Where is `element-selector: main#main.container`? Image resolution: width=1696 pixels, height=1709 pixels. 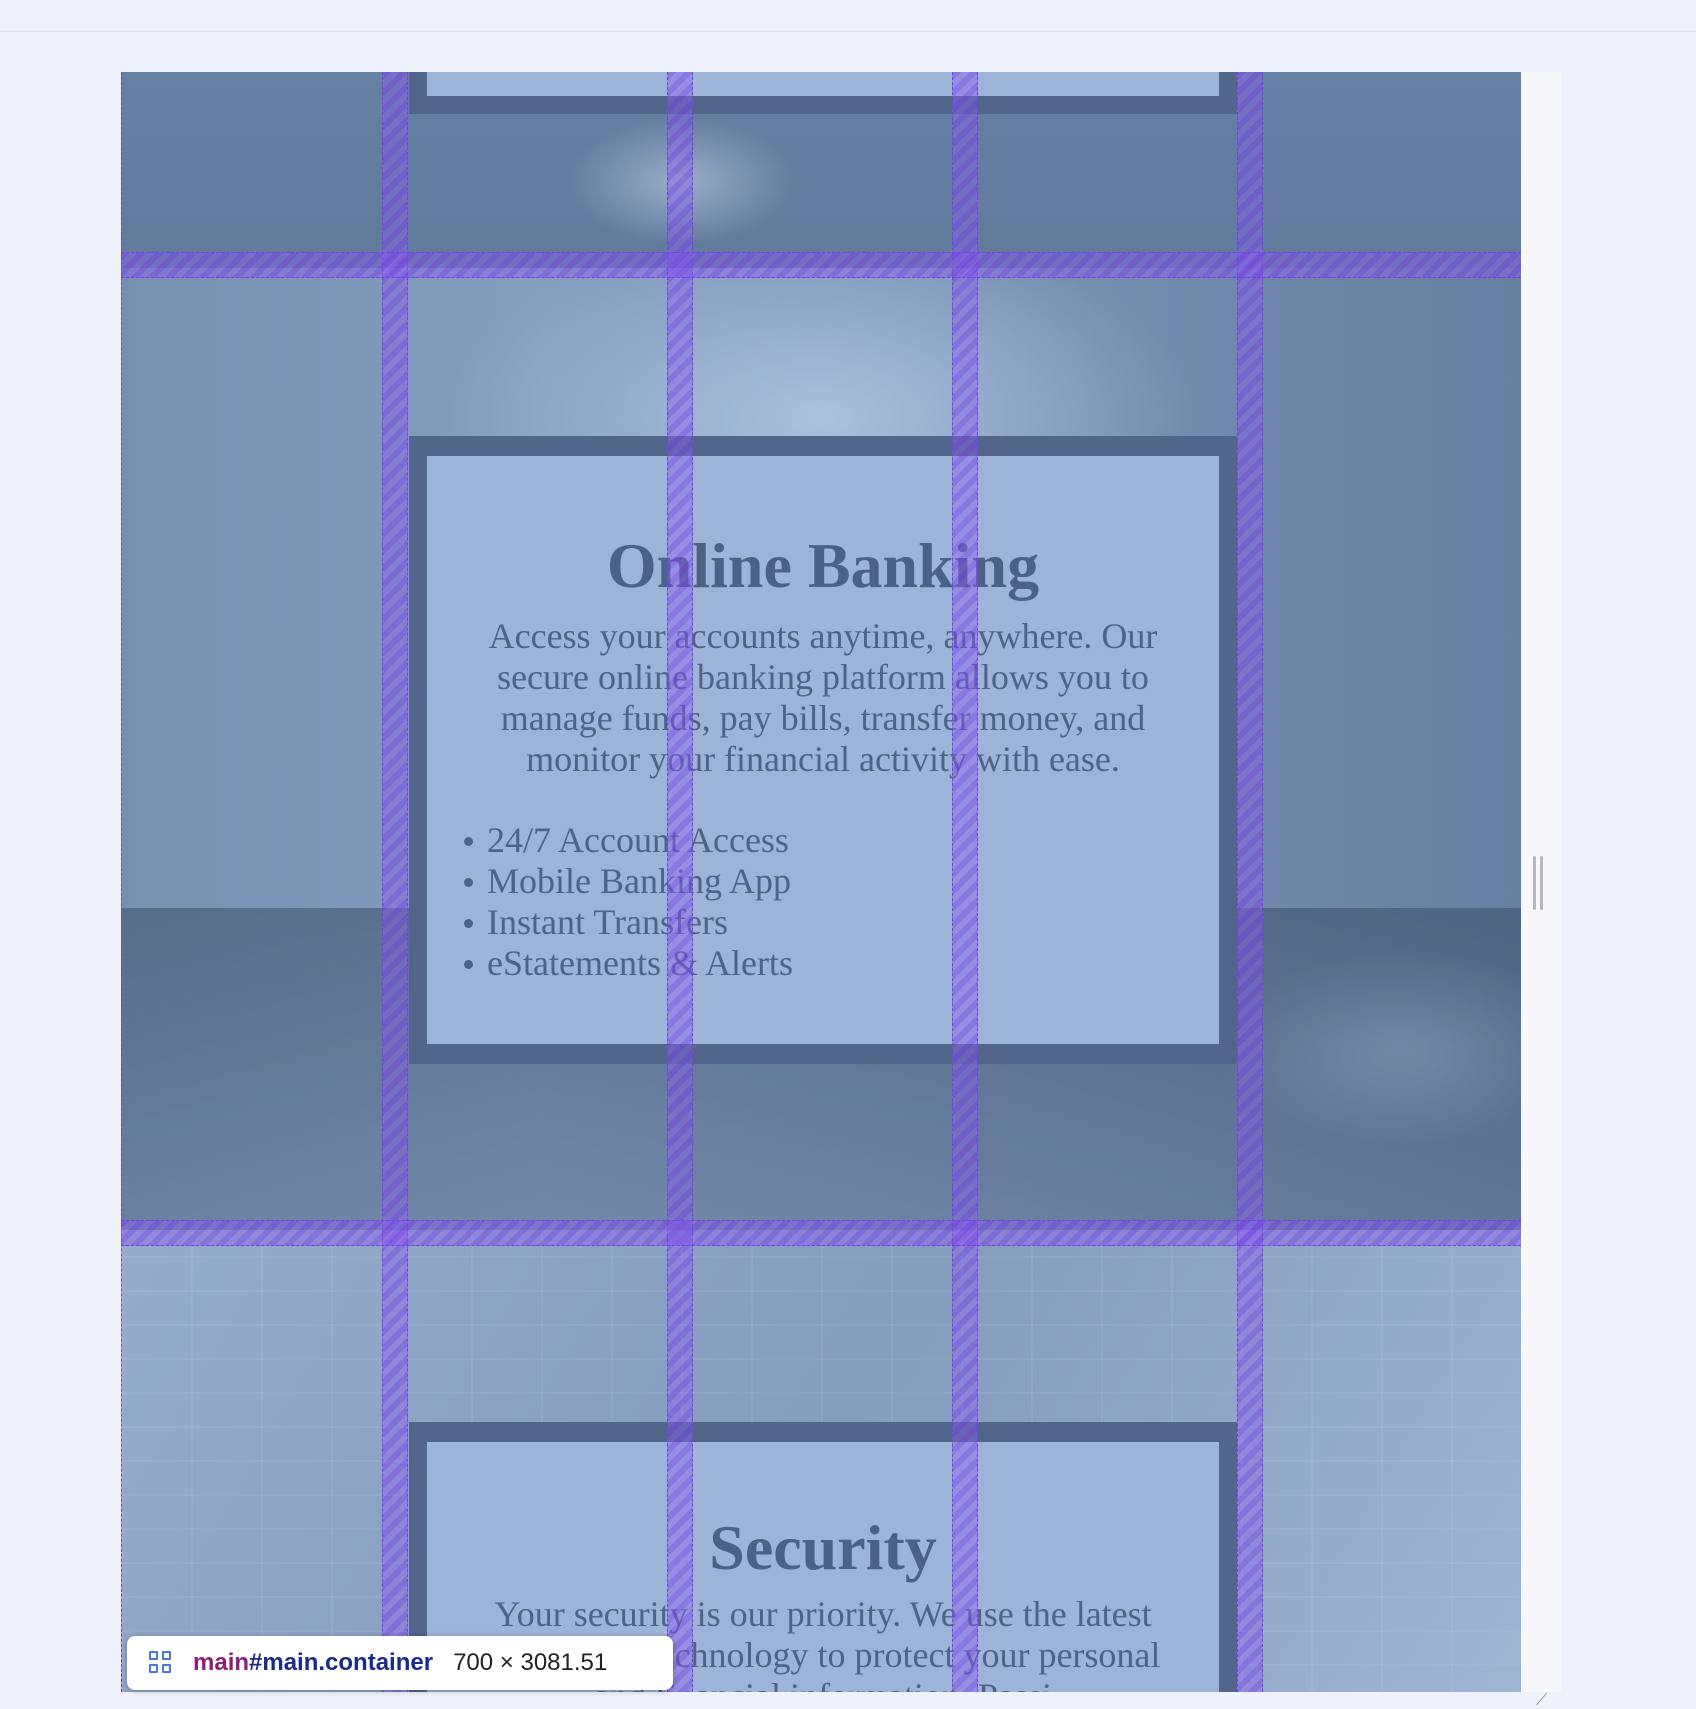
element-selector: main#main.container is located at coordinates (313, 1663).